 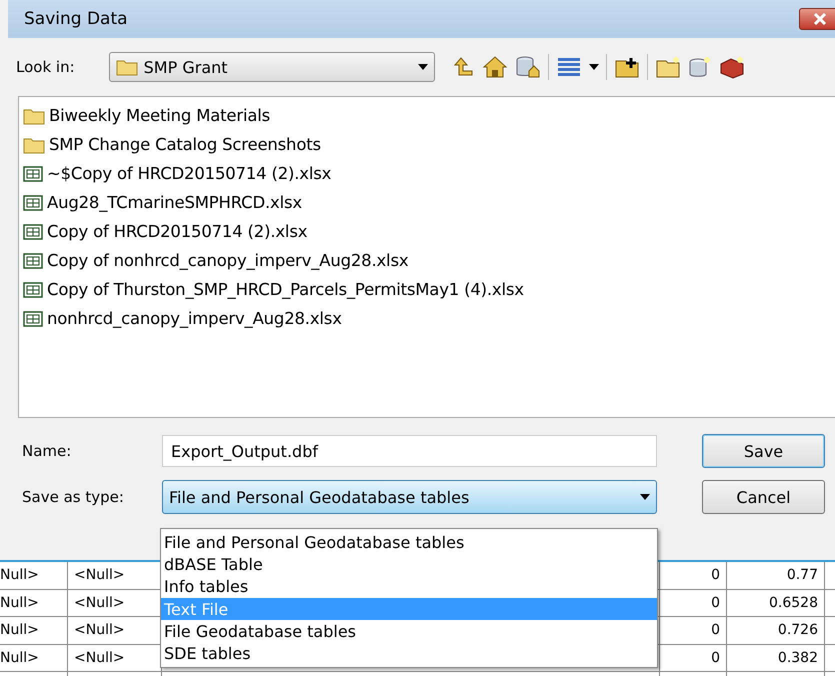 I want to click on close-button, so click(x=817, y=19).